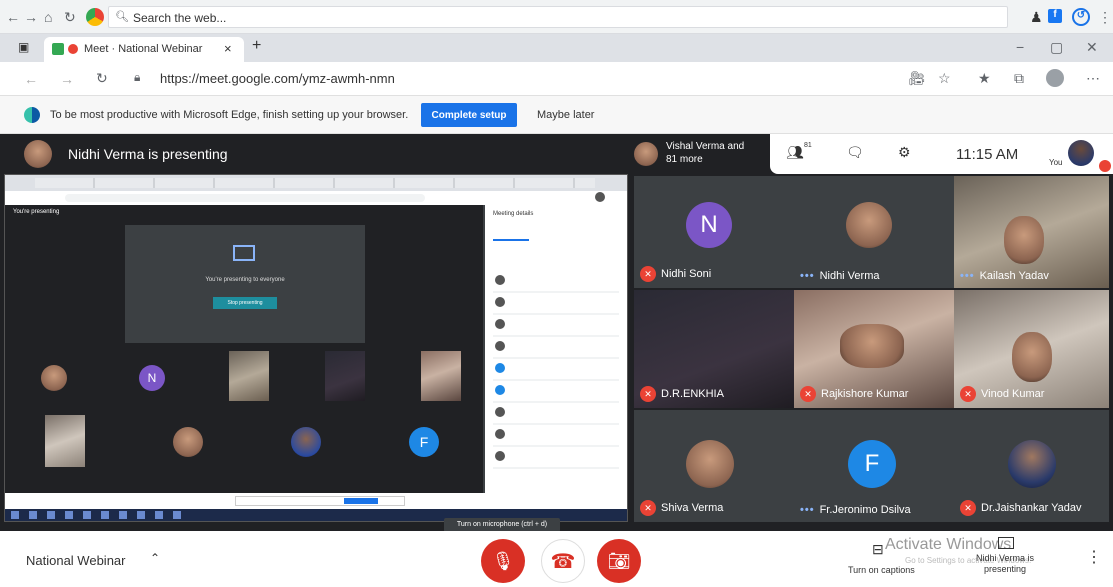  Describe the element at coordinates (75, 560) in the screenshot. I see `meeting-name: National Webinar` at that location.